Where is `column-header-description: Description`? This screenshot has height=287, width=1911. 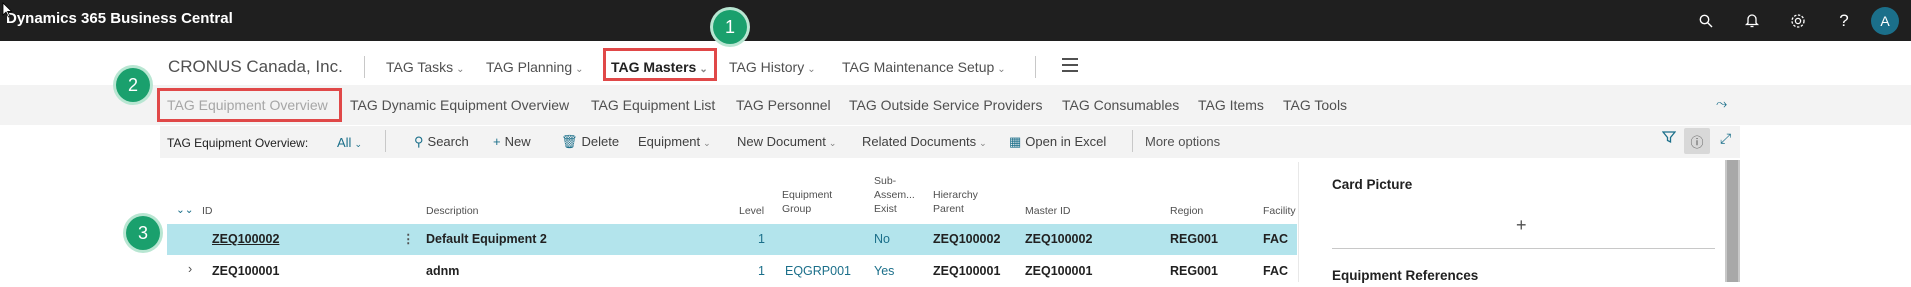
column-header-description: Description is located at coordinates (452, 211).